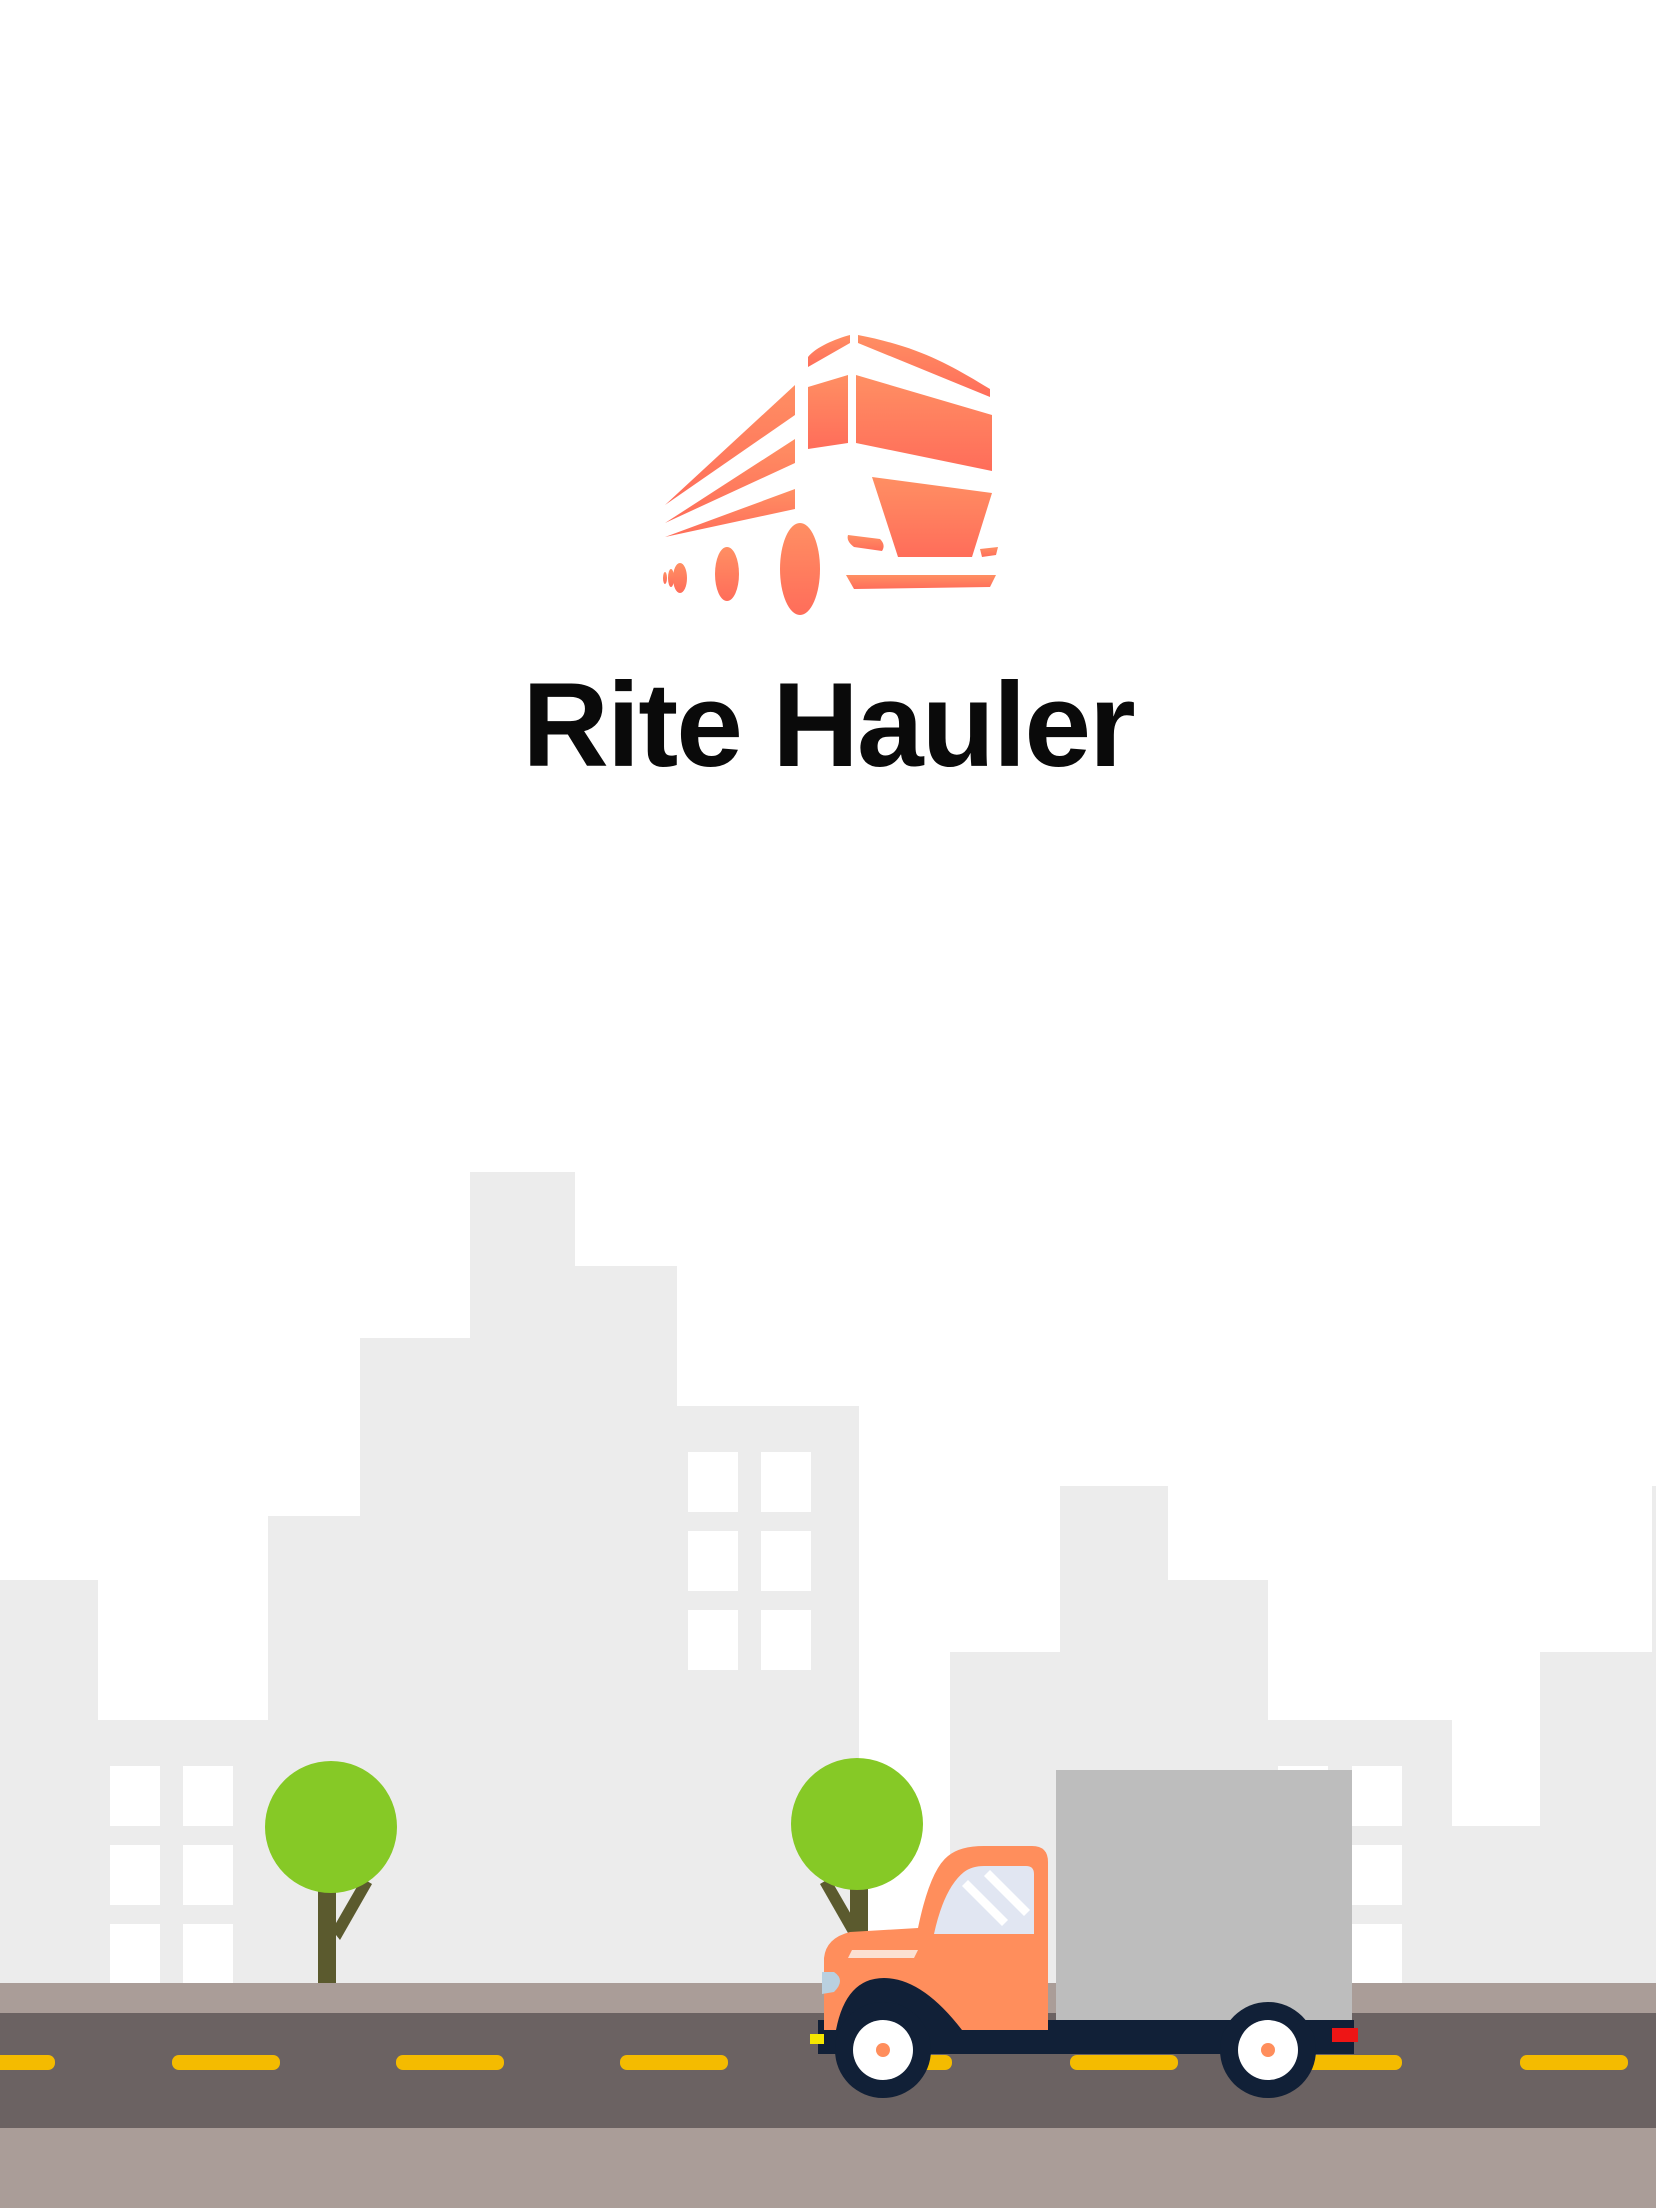  Describe the element at coordinates (883, 2050) in the screenshot. I see `front-wheel` at that location.